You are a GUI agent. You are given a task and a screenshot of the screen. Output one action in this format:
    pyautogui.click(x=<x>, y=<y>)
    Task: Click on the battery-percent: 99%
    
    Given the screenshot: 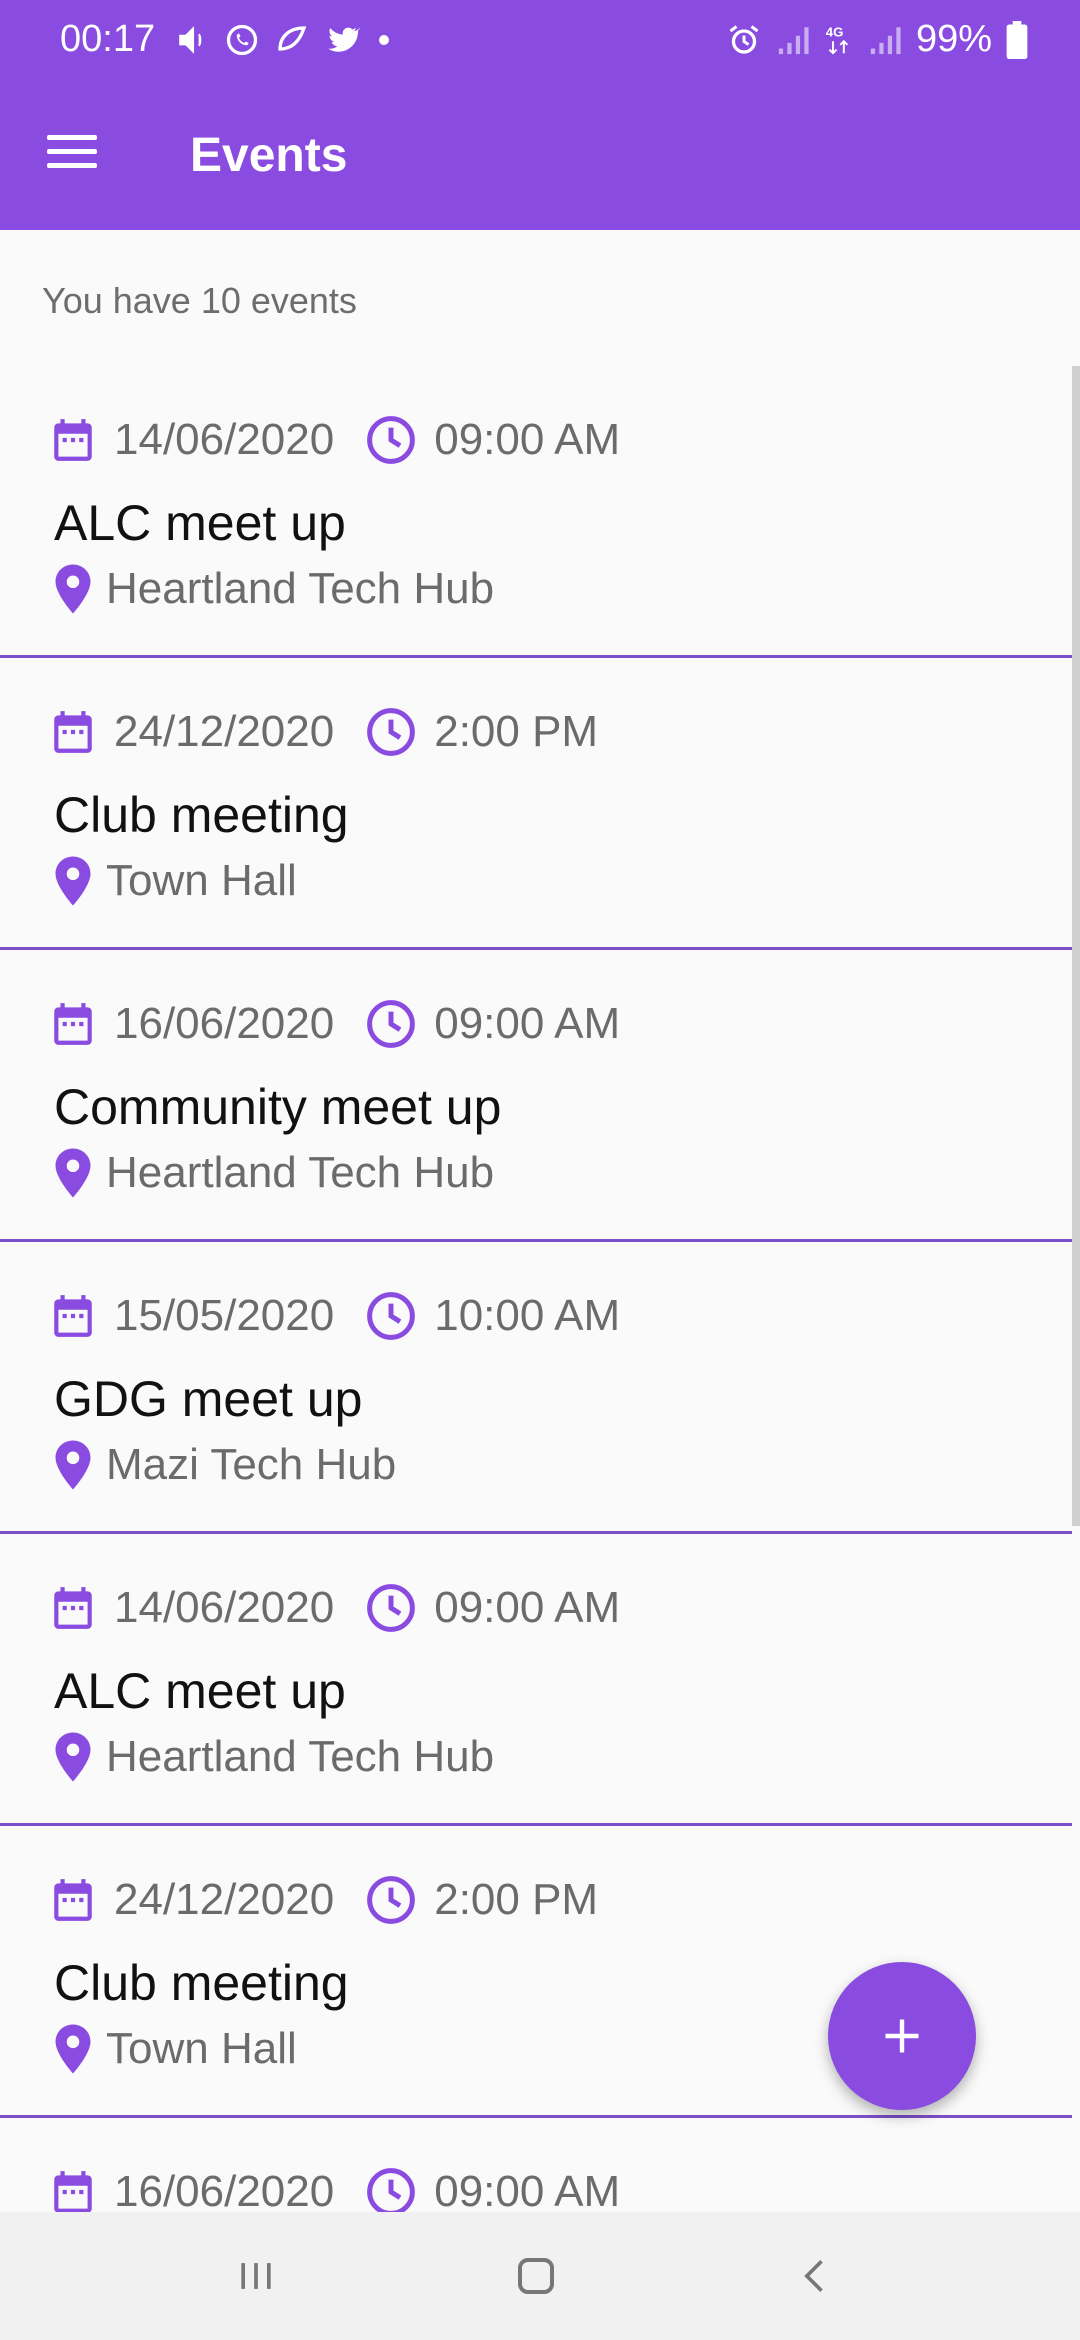 What is the action you would take?
    pyautogui.click(x=953, y=39)
    